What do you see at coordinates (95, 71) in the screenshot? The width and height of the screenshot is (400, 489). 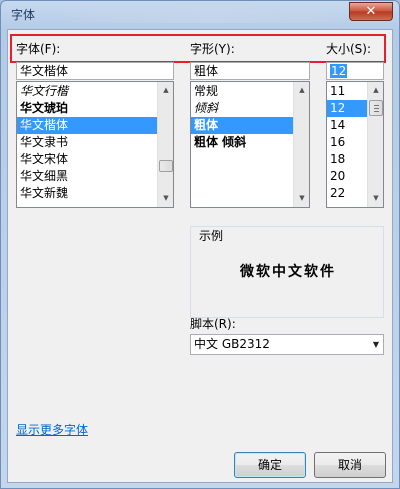 I see `font-input: 华文楷体` at bounding box center [95, 71].